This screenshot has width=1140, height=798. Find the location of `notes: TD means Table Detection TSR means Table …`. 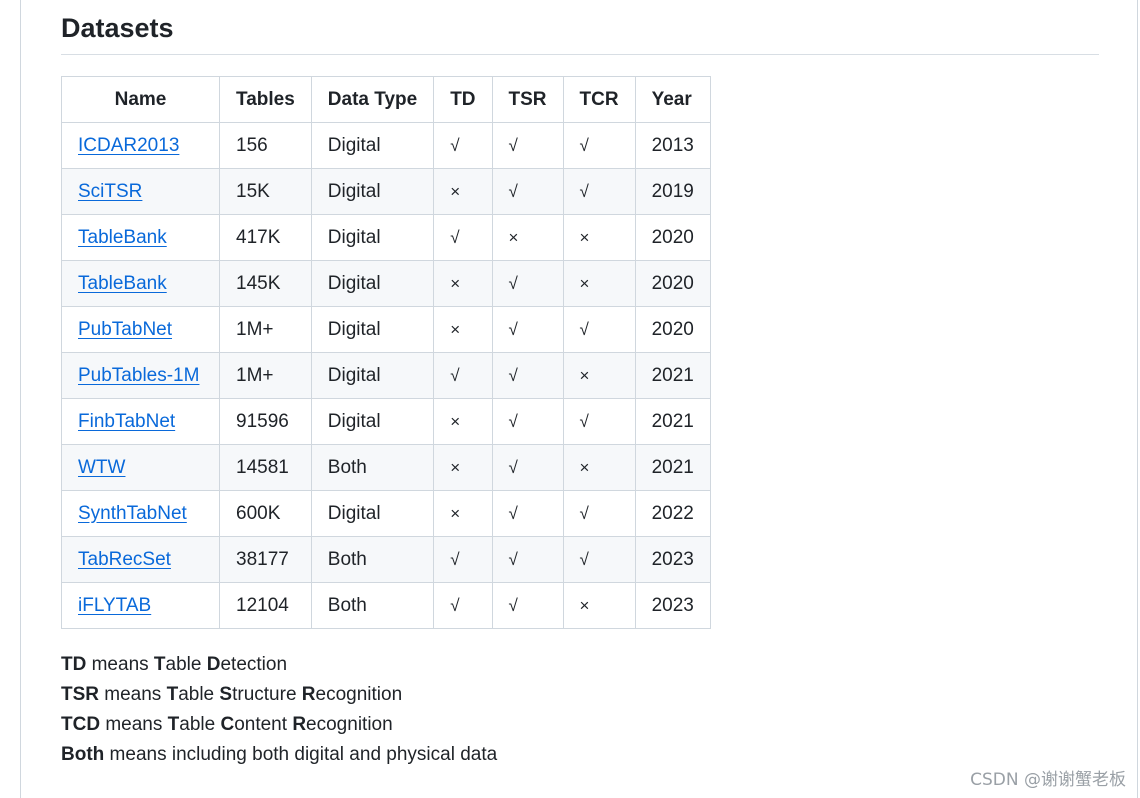

notes: TD means Table Detection TSR means Table … is located at coordinates (279, 710).